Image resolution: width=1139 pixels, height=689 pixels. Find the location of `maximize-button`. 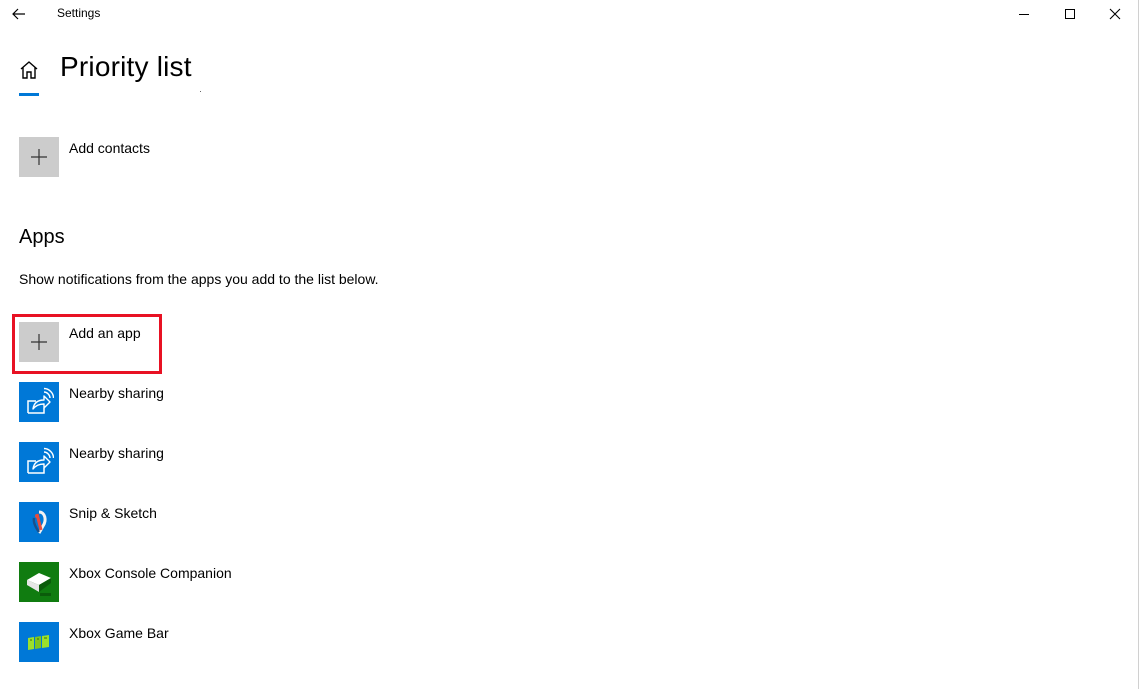

maximize-button is located at coordinates (1070, 14).